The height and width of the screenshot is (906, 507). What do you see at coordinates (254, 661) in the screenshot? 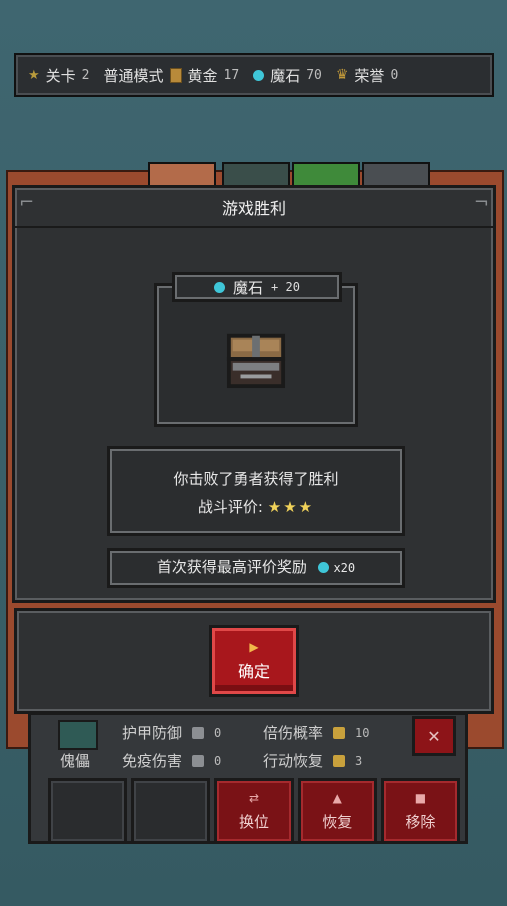
I see `confirm-button: ▶ 确定` at bounding box center [254, 661].